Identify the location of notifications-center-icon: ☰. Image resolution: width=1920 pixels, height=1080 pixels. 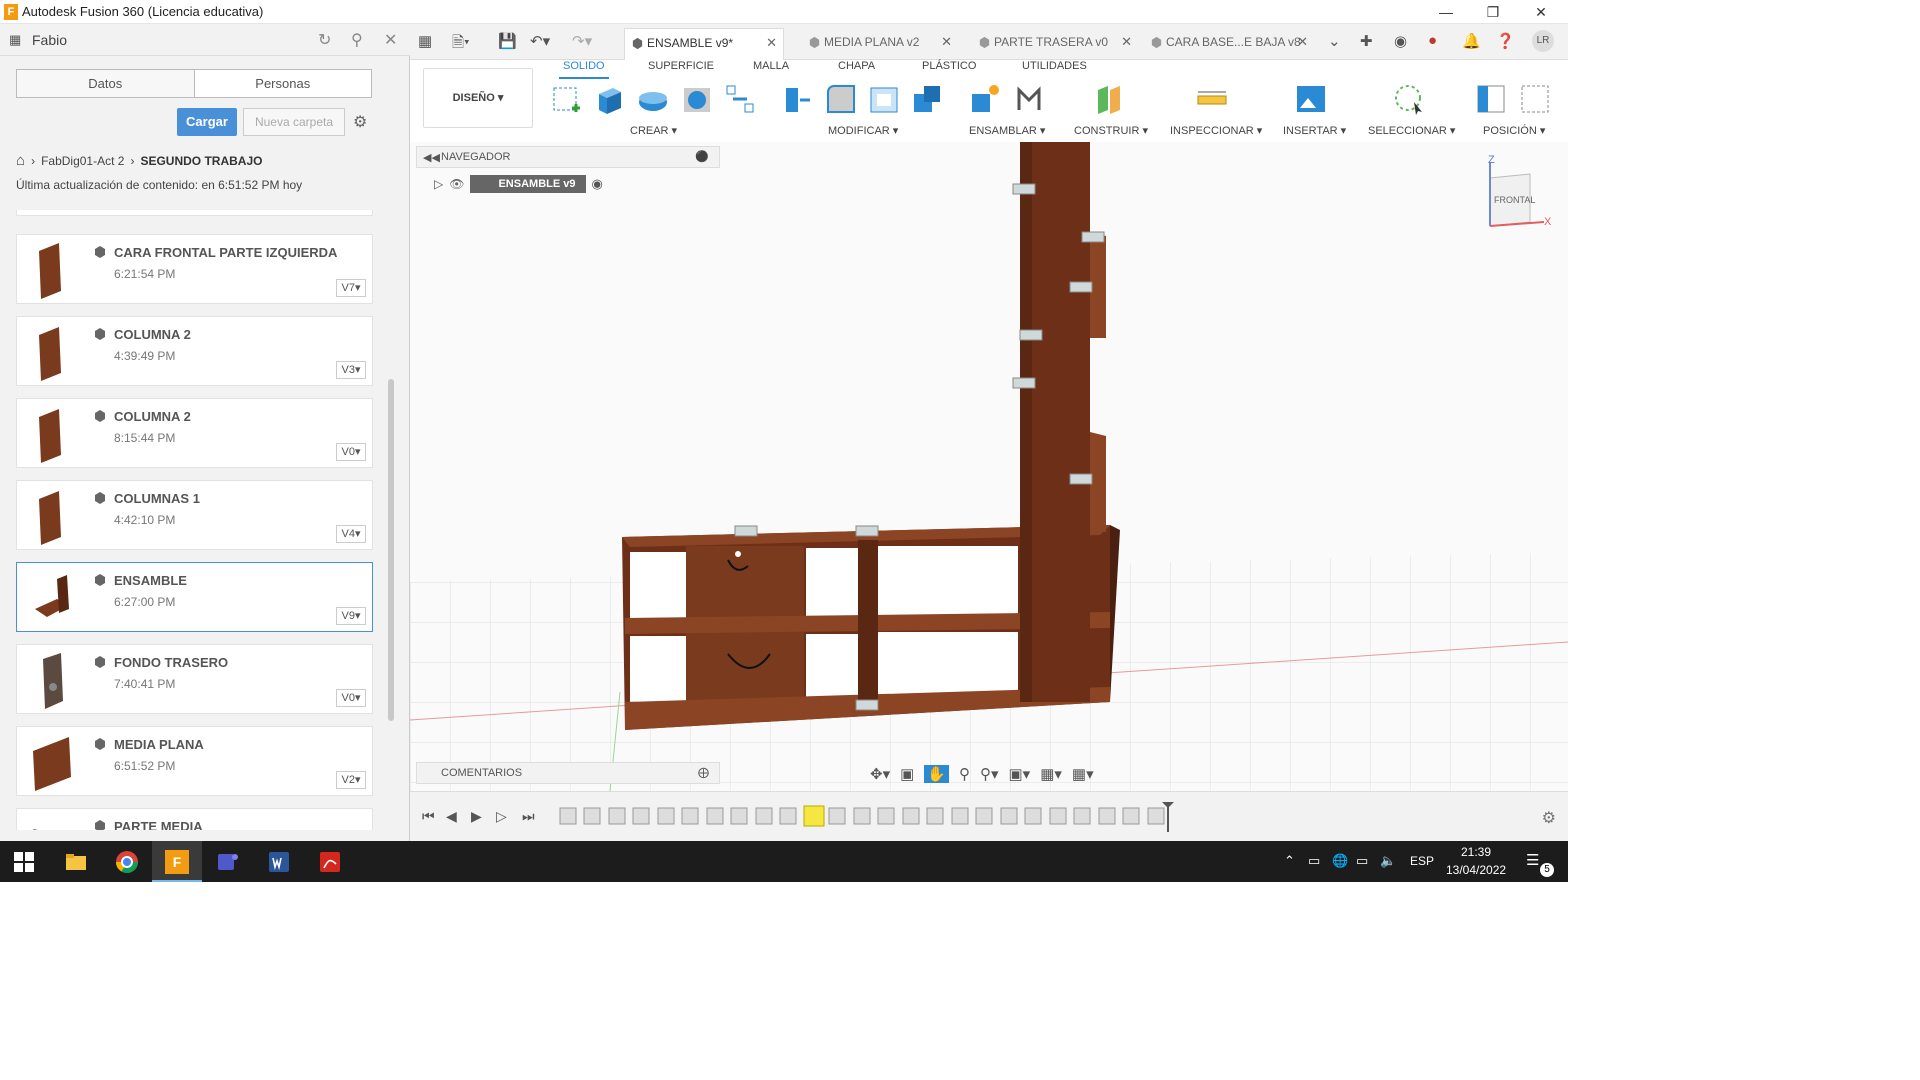
(1532, 860).